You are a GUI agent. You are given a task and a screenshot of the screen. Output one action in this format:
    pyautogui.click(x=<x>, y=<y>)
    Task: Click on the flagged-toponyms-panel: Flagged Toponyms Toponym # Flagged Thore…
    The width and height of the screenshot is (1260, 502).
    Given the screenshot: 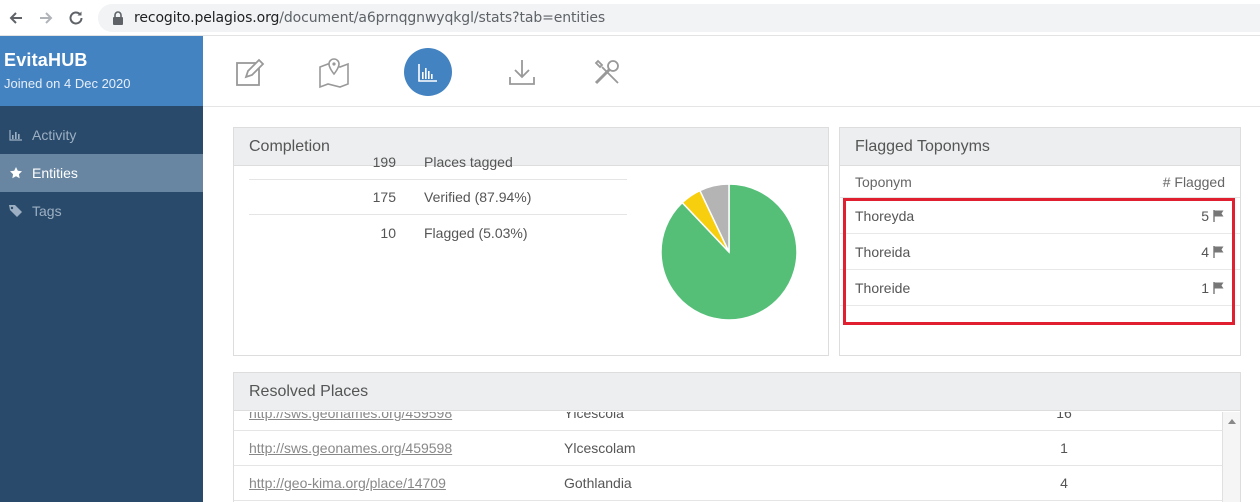 What is the action you would take?
    pyautogui.click(x=1040, y=241)
    